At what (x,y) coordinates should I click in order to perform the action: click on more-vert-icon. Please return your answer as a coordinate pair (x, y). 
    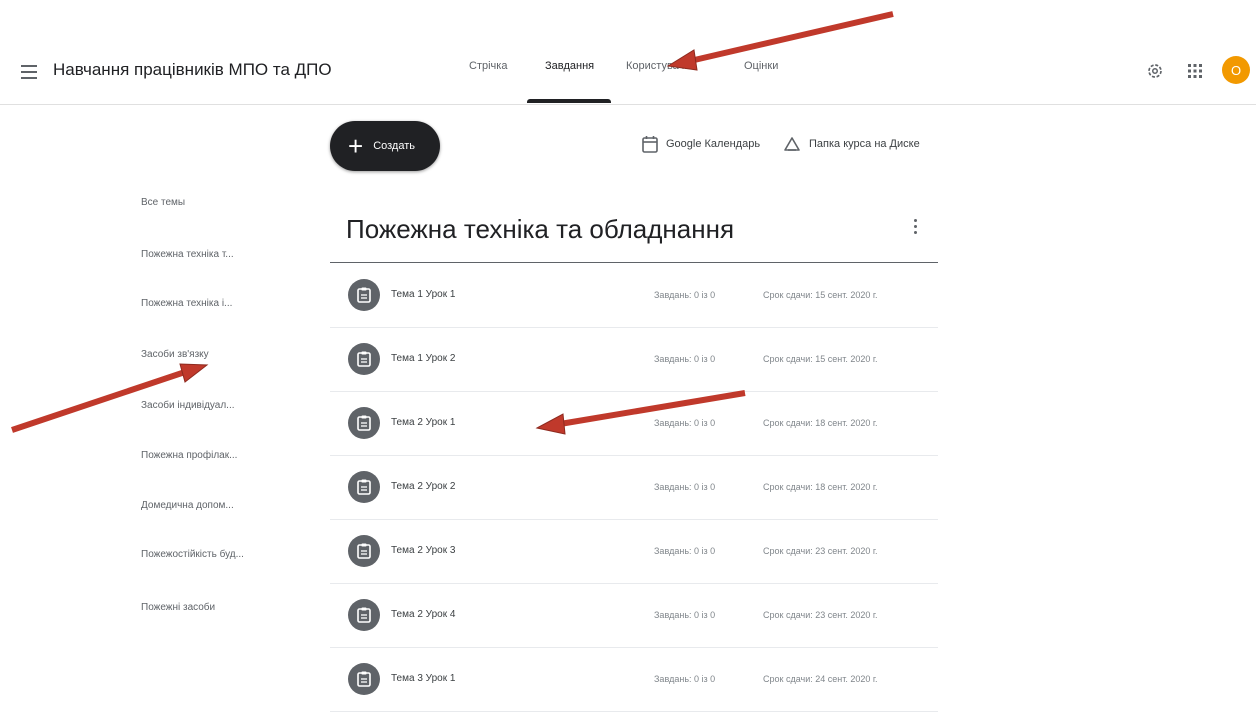
    Looking at the image, I should click on (915, 226).